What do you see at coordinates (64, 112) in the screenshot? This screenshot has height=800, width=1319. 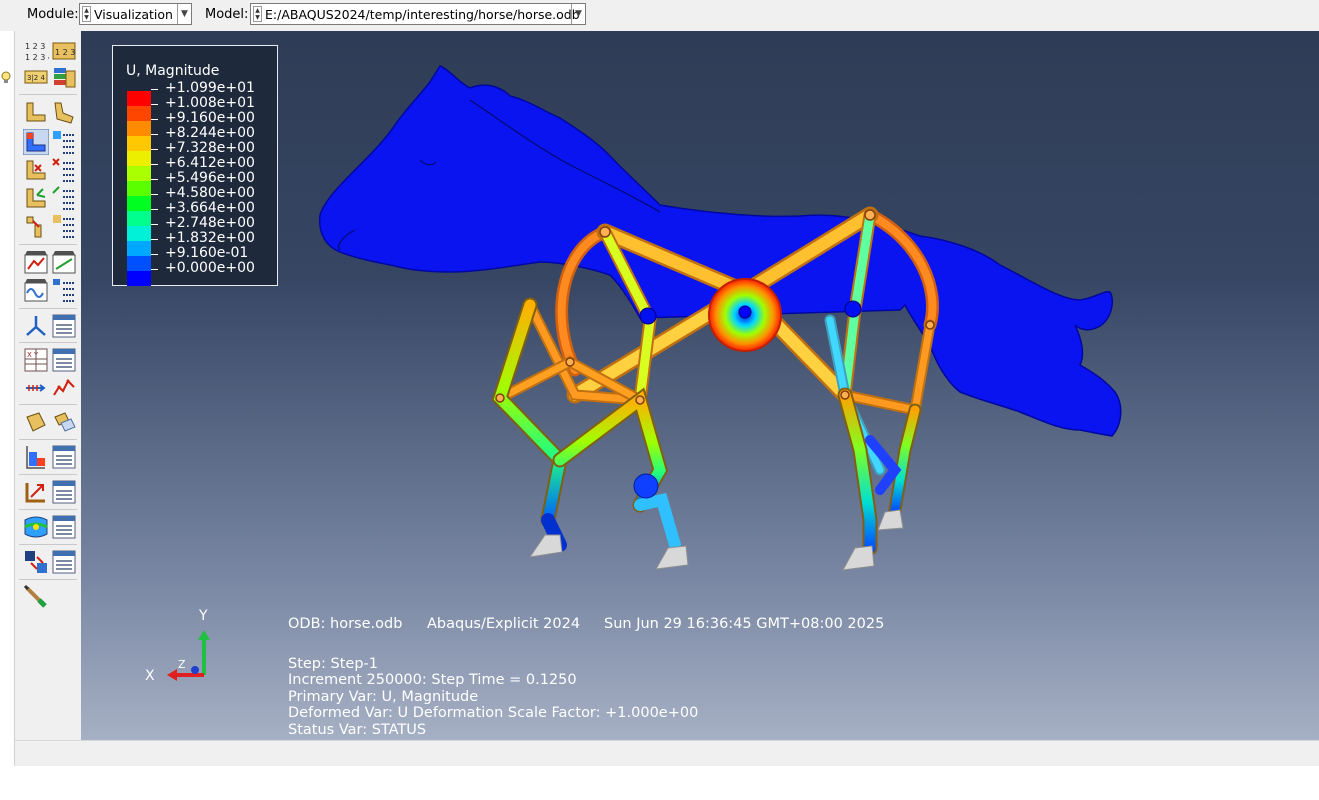 I see `plot-deformed-shape-icon` at bounding box center [64, 112].